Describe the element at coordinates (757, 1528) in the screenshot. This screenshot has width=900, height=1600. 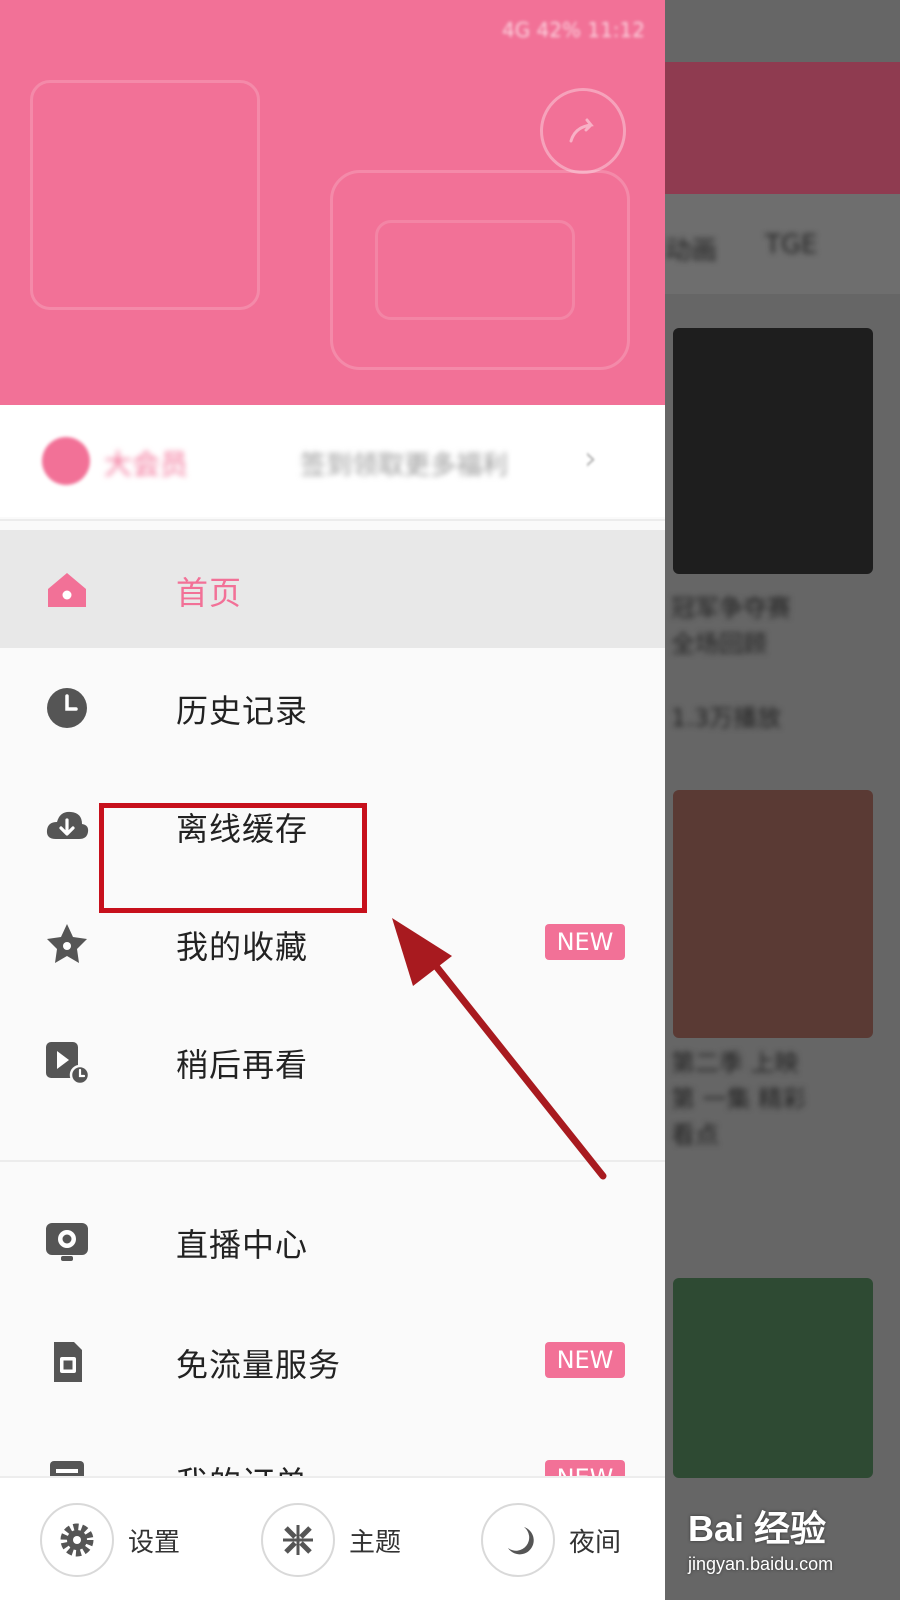
I see `watermark-brand: Bai 经验` at that location.